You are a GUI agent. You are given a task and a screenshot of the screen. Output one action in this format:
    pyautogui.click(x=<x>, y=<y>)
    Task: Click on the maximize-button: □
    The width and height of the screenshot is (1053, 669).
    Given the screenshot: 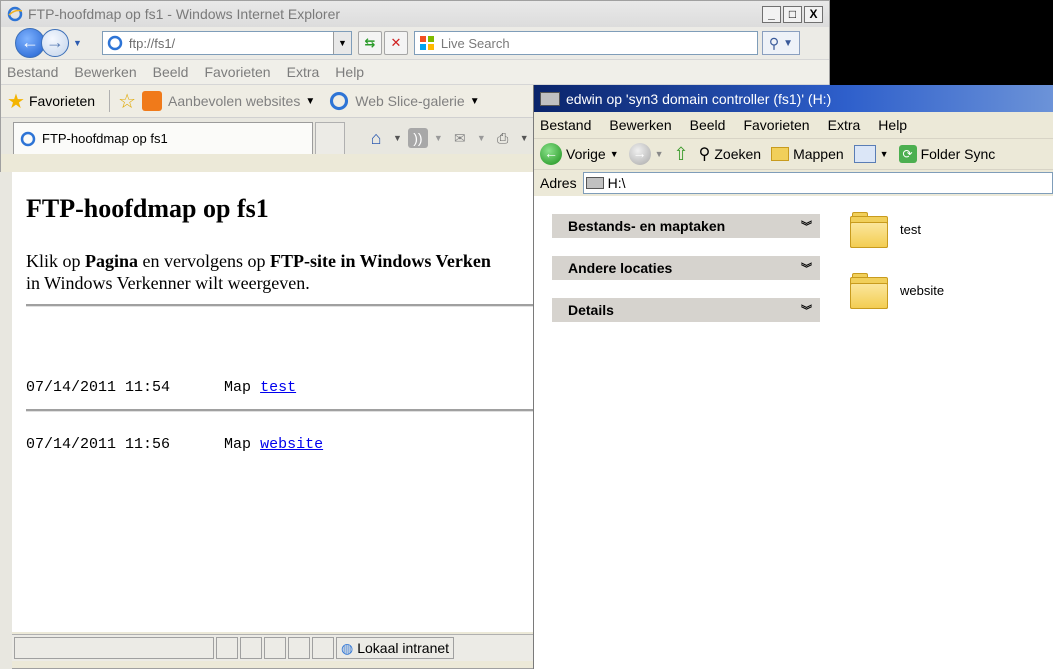 What is the action you would take?
    pyautogui.click(x=792, y=14)
    